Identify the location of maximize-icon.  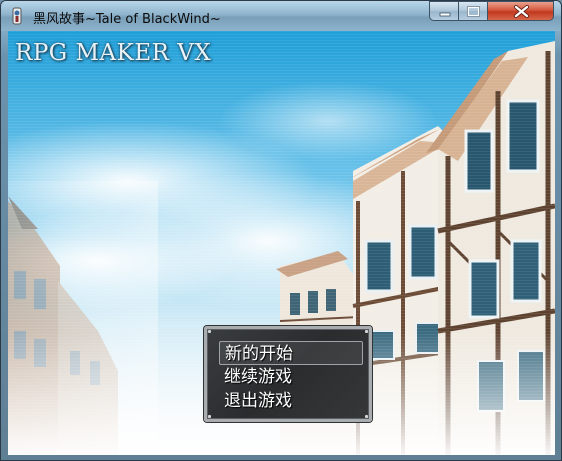
(473, 11).